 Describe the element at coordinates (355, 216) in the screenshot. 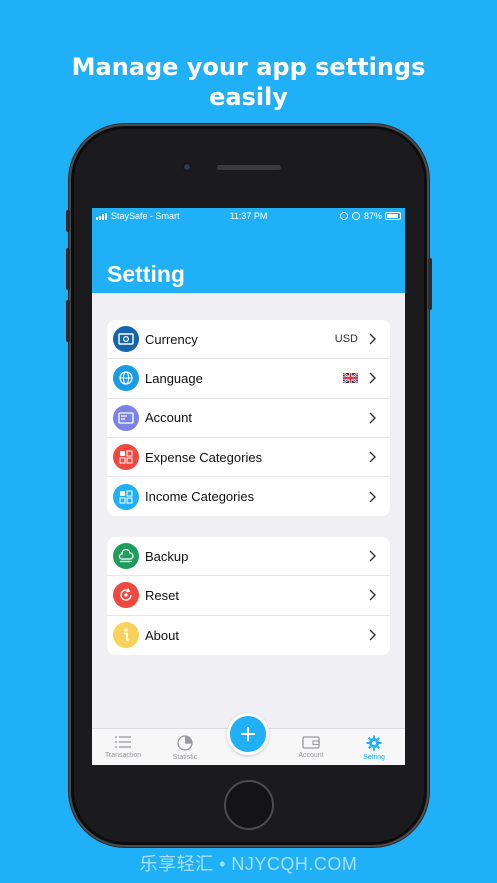

I see `alarm-icon` at that location.